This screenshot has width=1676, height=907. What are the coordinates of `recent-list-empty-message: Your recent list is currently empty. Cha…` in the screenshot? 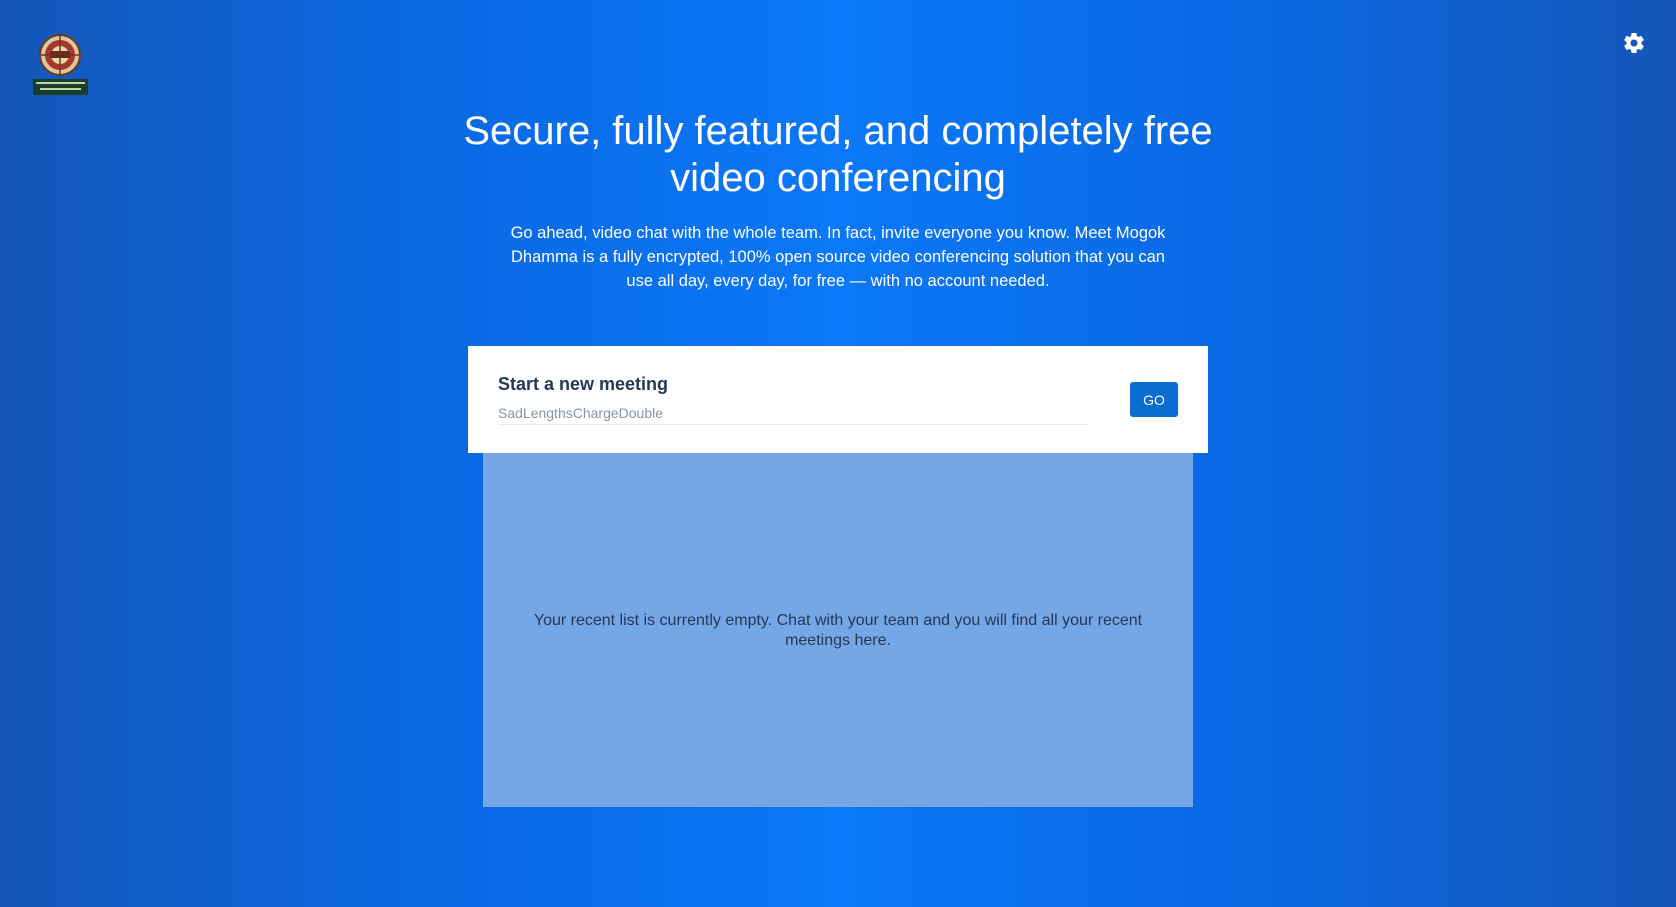 It's located at (838, 630).